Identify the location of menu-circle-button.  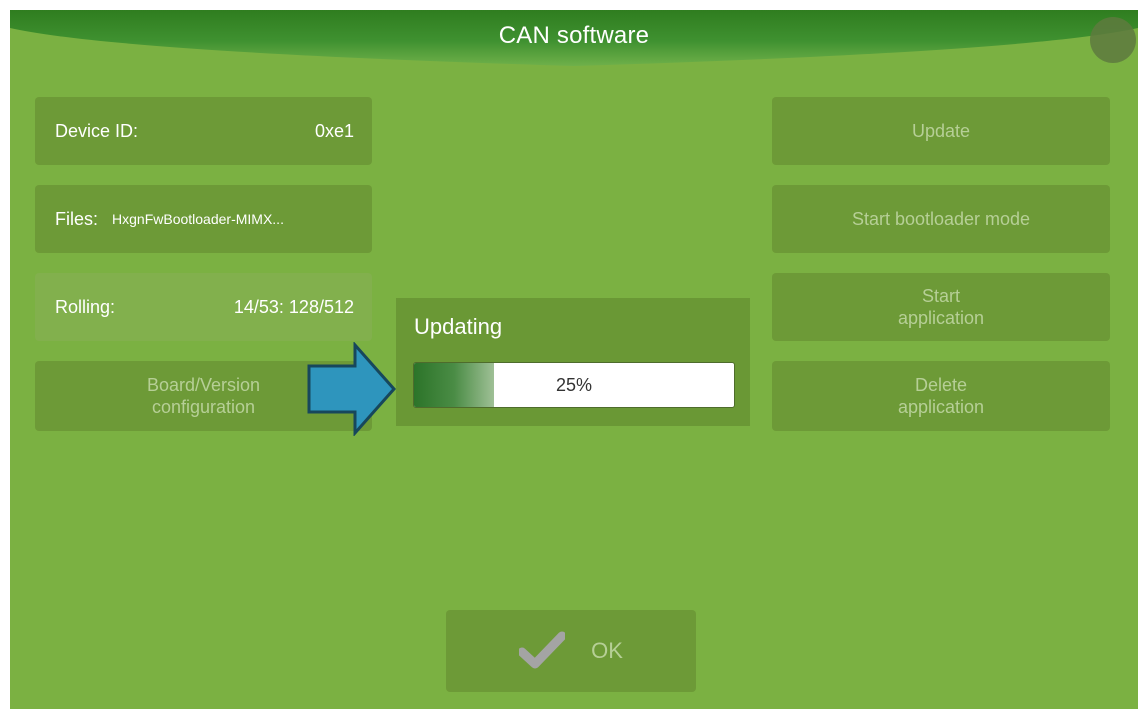
(1113, 40).